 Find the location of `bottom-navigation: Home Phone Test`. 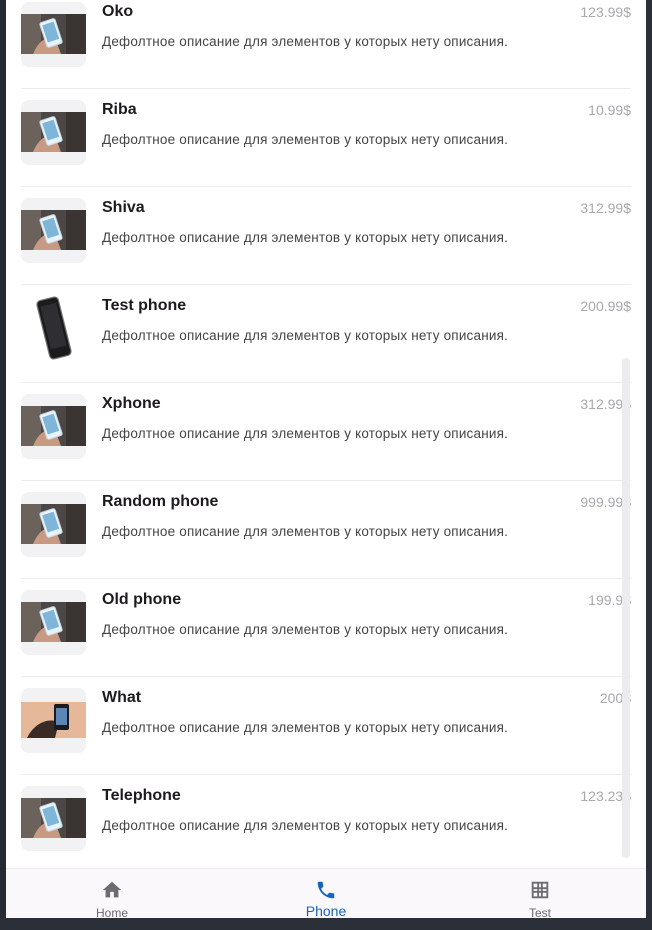

bottom-navigation: Home Phone Test is located at coordinates (326, 893).